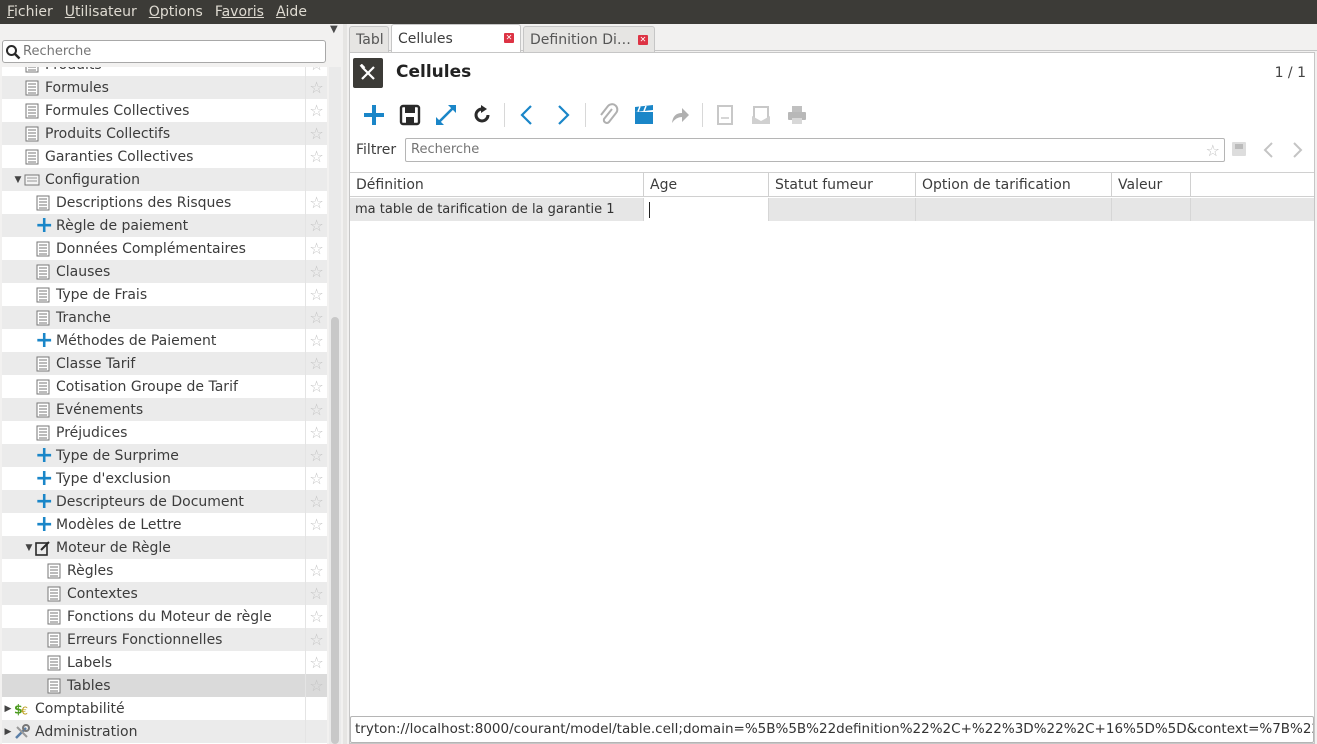 This screenshot has width=1317, height=744. Describe the element at coordinates (164, 616) in the screenshot. I see `sidebar-item-fonctions-du-moteur-de-regle: Fonctions du Moteur de règle ☆` at that location.